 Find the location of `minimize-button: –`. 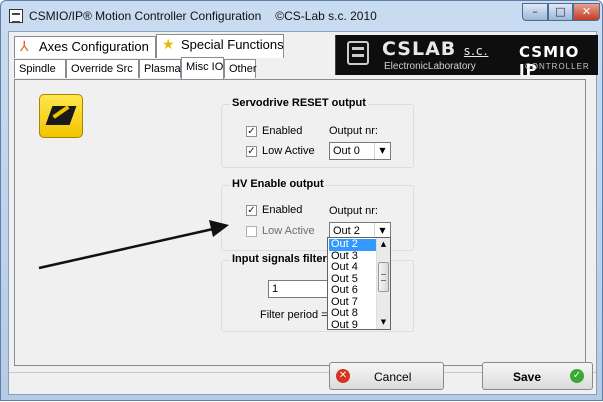

minimize-button: – is located at coordinates (535, 12).